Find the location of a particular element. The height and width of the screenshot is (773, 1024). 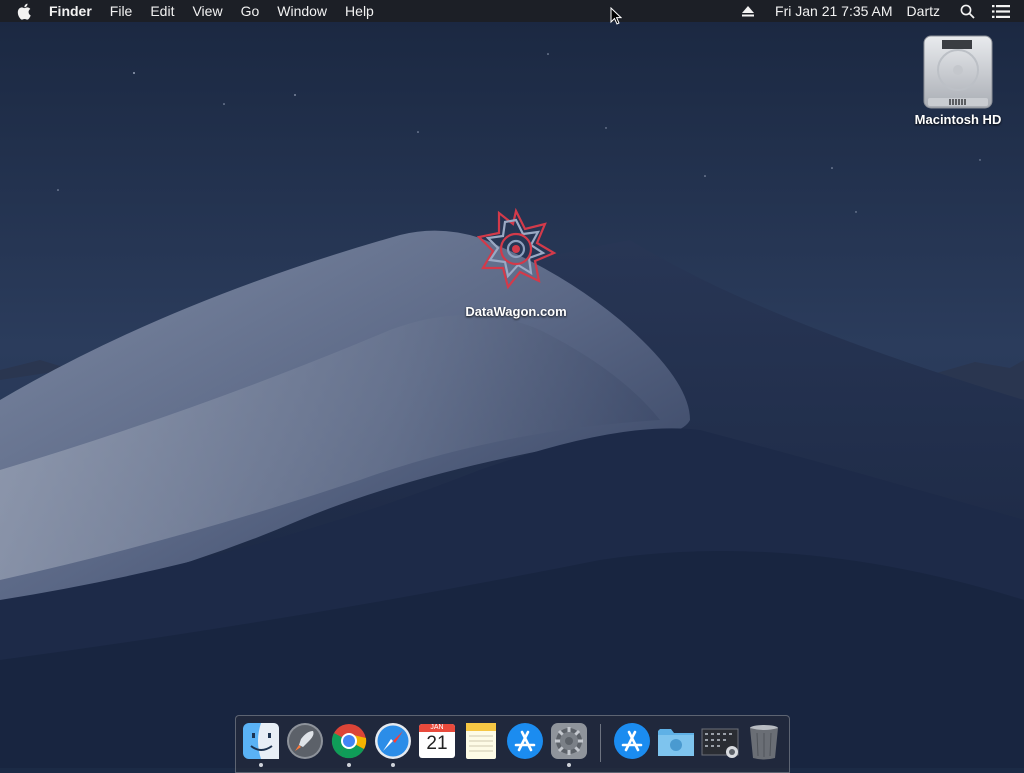

menu-clock: Fri Jan 21 7:35 AM is located at coordinates (833, 11).